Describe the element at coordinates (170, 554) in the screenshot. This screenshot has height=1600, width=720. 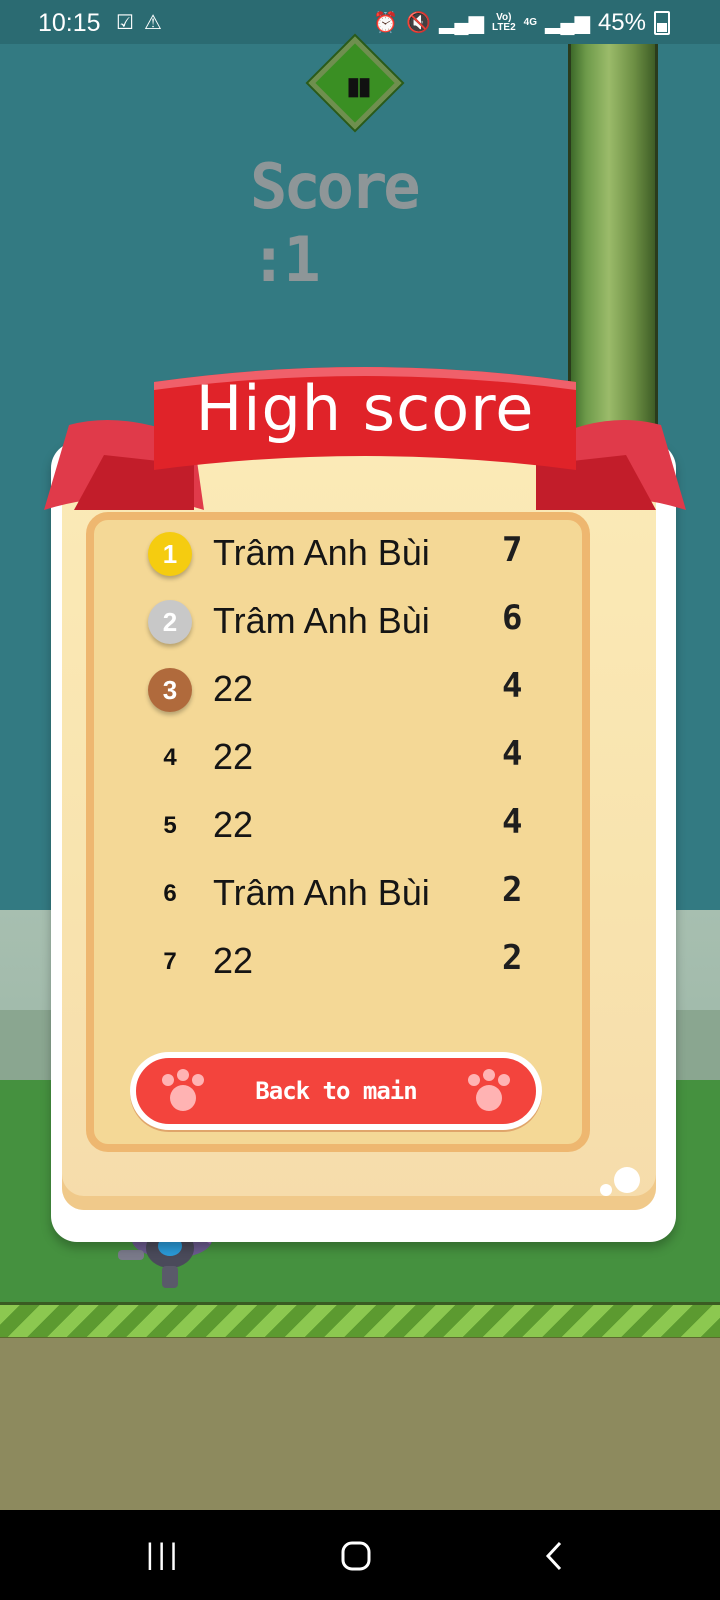
I see `rank-badge-gold: 1` at that location.